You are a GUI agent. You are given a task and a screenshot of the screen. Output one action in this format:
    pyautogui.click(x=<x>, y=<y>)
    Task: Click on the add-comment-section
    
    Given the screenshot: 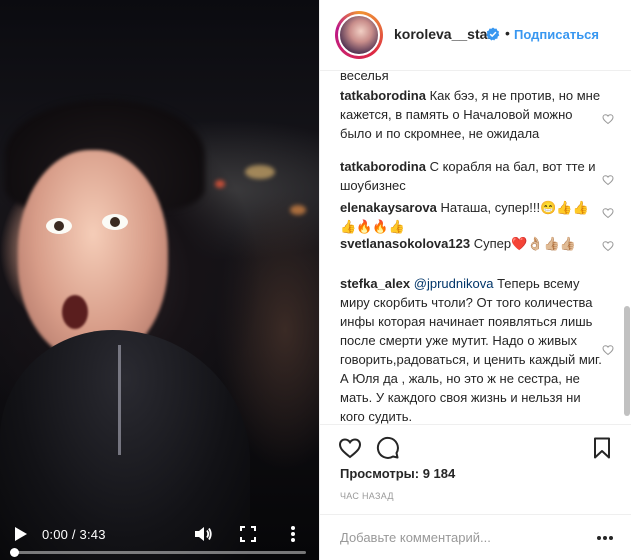 What is the action you would take?
    pyautogui.click(x=475, y=537)
    